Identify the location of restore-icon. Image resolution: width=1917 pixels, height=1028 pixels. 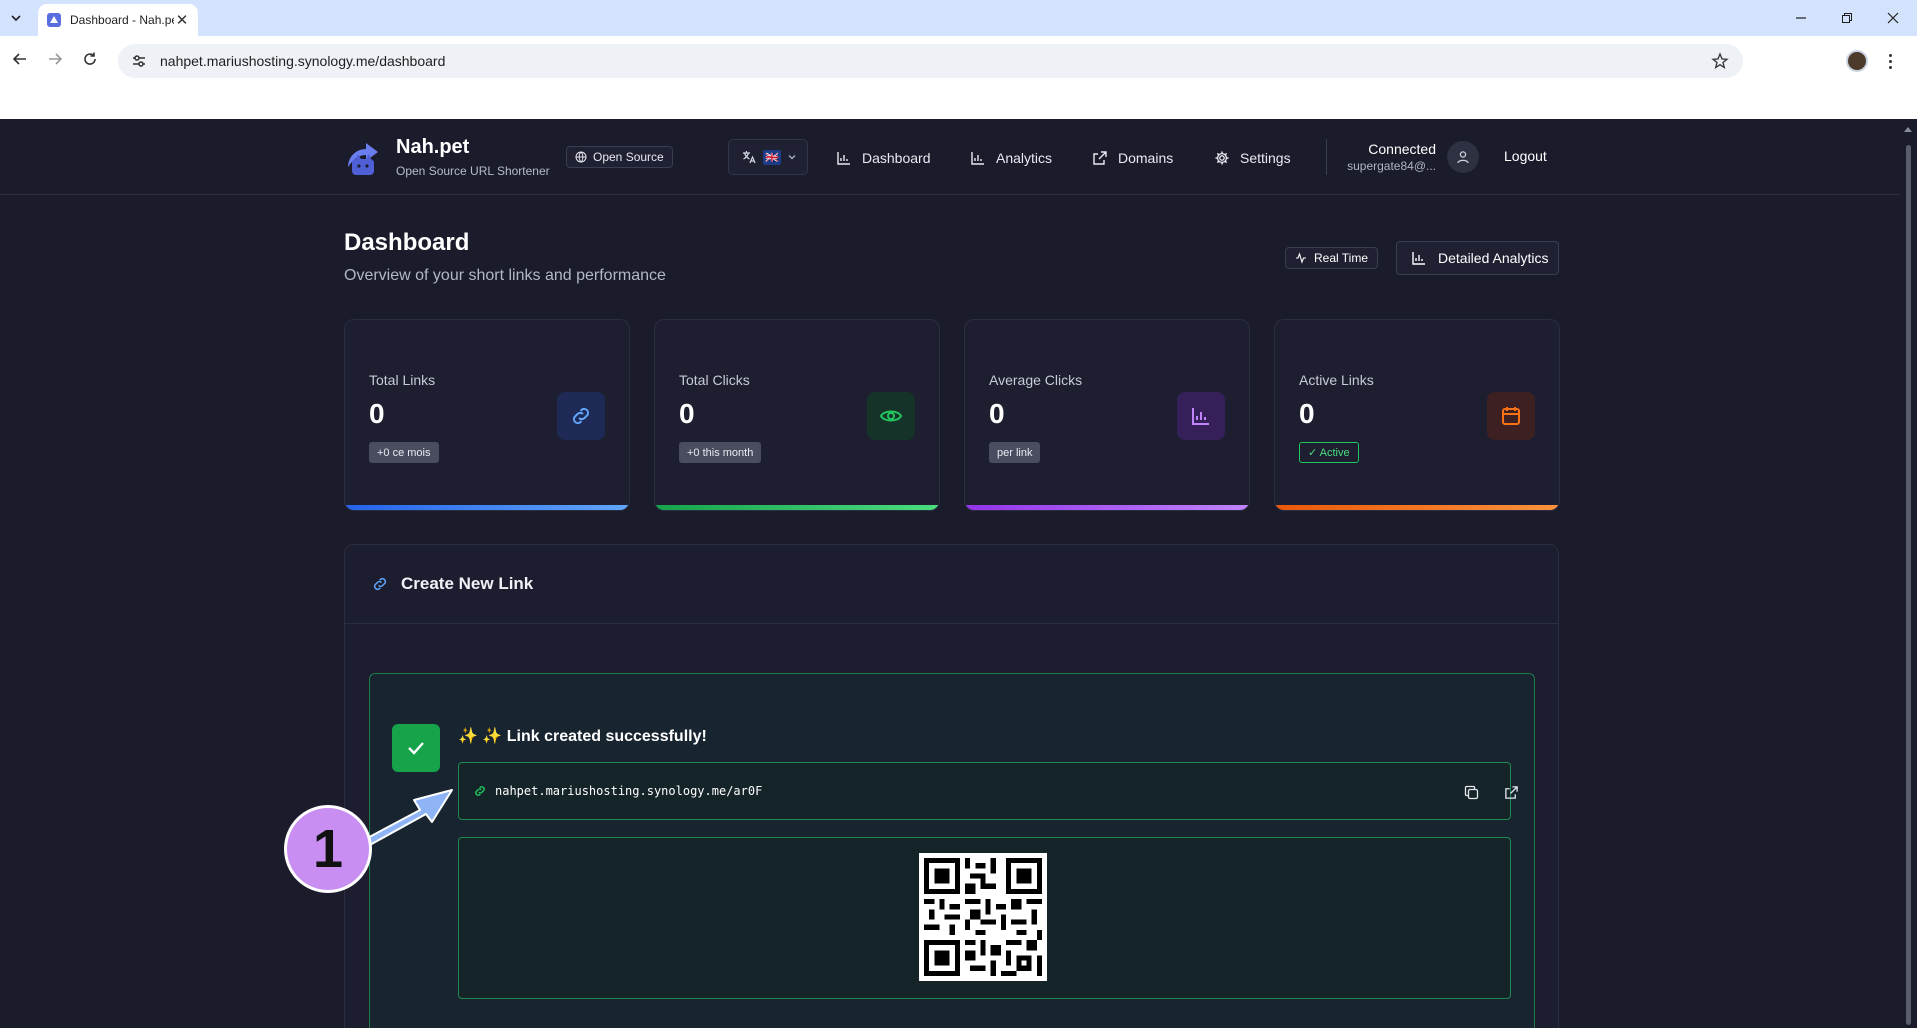
(1847, 18).